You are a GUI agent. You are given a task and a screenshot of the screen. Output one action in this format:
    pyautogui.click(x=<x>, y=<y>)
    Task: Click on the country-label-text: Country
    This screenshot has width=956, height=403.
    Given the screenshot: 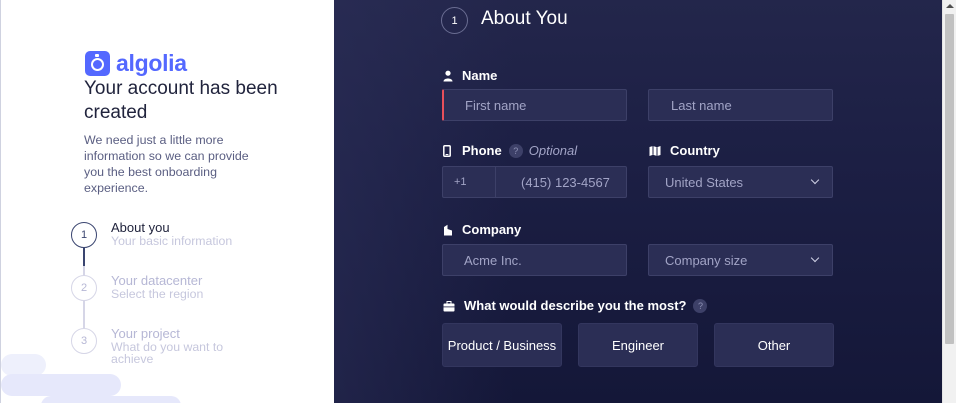 What is the action you would take?
    pyautogui.click(x=695, y=150)
    